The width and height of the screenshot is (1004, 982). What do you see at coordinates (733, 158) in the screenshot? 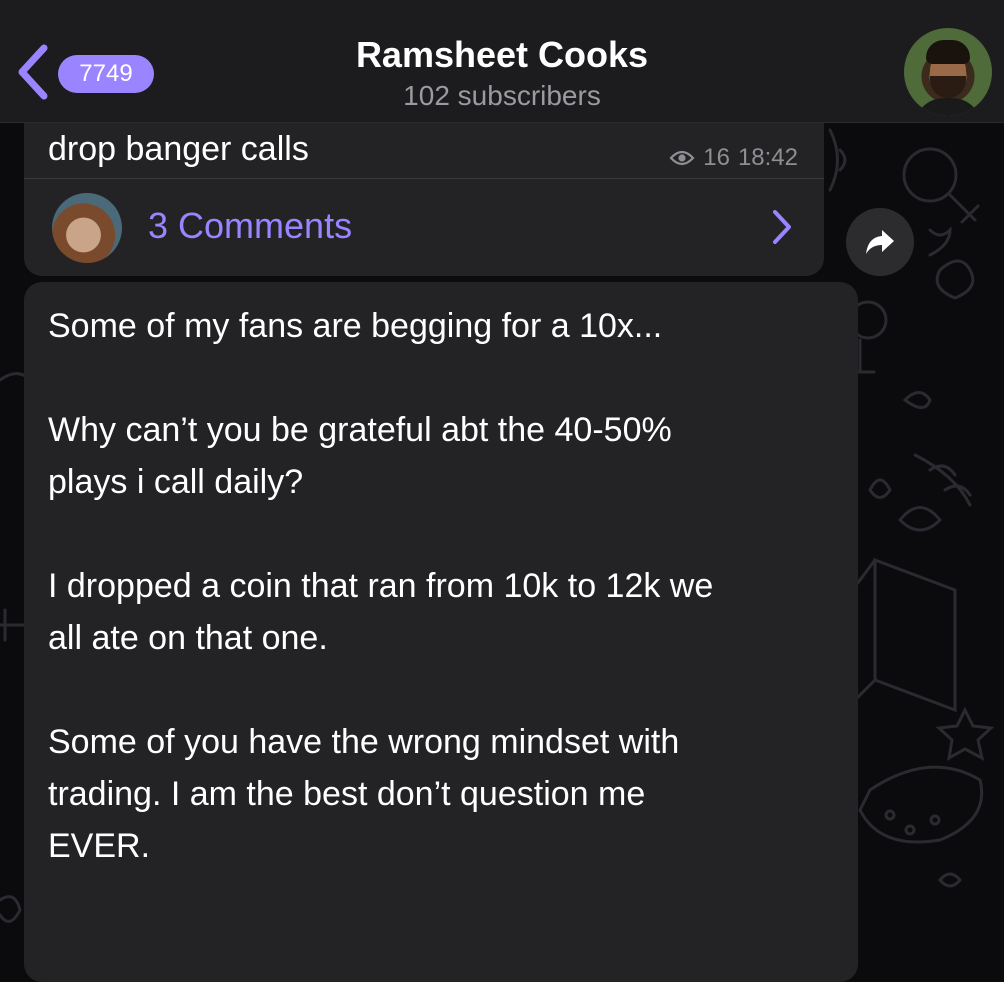
I see `message-meta: 16 18:42` at bounding box center [733, 158].